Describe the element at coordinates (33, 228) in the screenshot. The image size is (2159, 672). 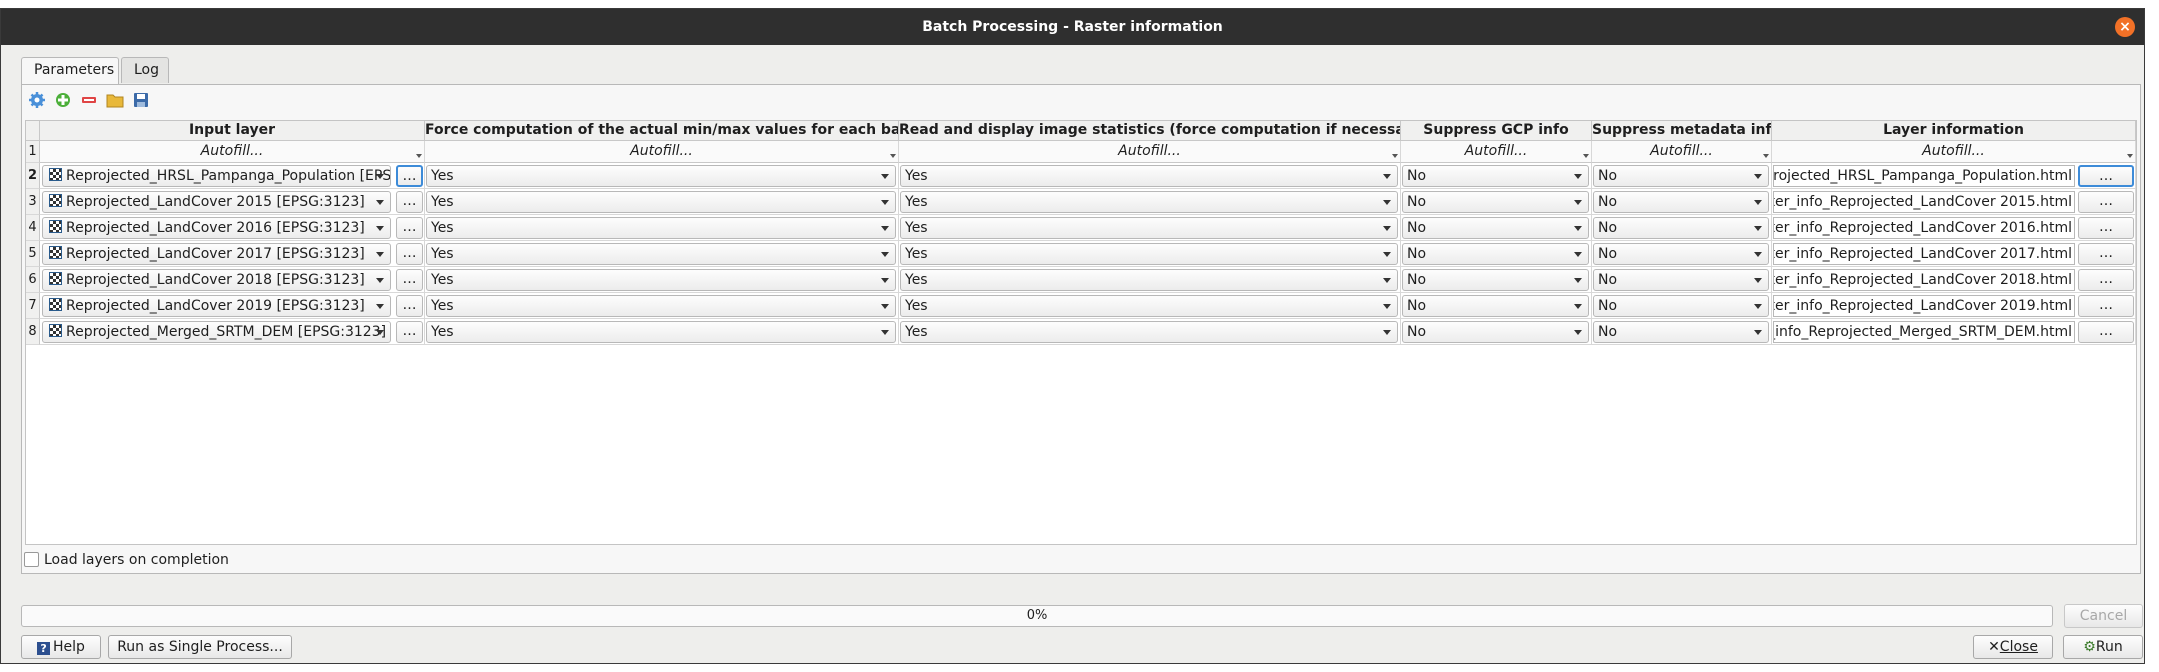
I see `row-header: 4` at that location.